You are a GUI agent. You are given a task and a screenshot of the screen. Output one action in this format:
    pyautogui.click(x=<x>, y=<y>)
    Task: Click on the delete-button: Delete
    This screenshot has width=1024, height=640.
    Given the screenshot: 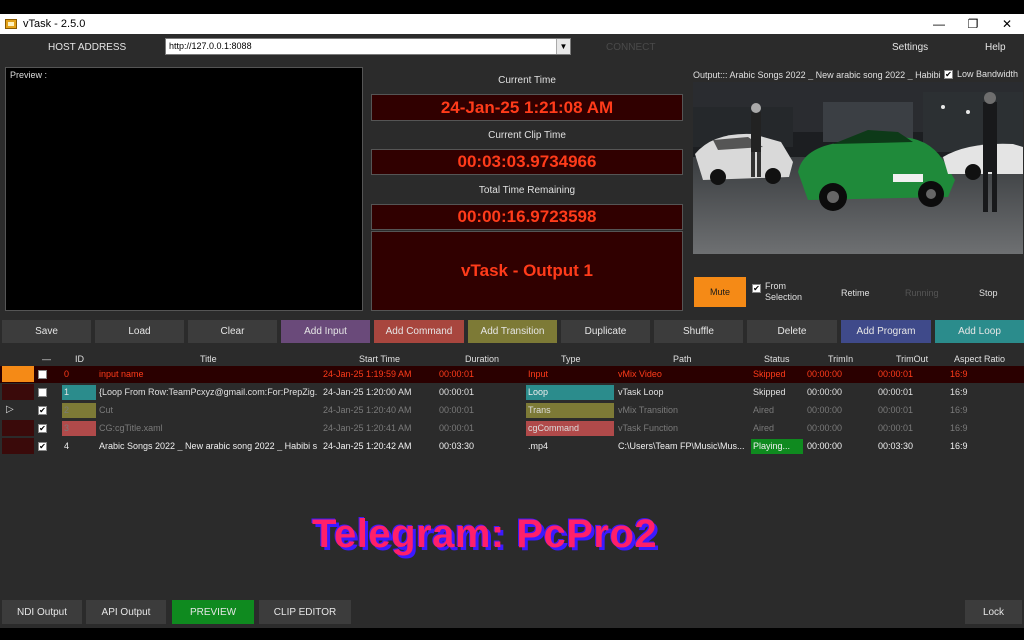 What is the action you would take?
    pyautogui.click(x=792, y=331)
    